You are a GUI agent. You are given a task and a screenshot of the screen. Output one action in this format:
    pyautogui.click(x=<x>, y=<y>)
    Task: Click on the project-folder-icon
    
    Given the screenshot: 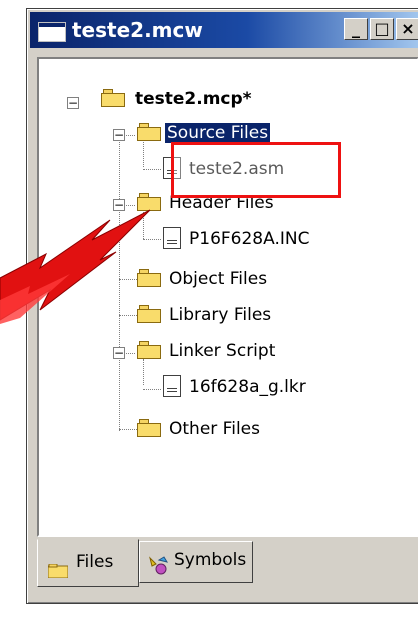 What is the action you would take?
    pyautogui.click(x=113, y=98)
    